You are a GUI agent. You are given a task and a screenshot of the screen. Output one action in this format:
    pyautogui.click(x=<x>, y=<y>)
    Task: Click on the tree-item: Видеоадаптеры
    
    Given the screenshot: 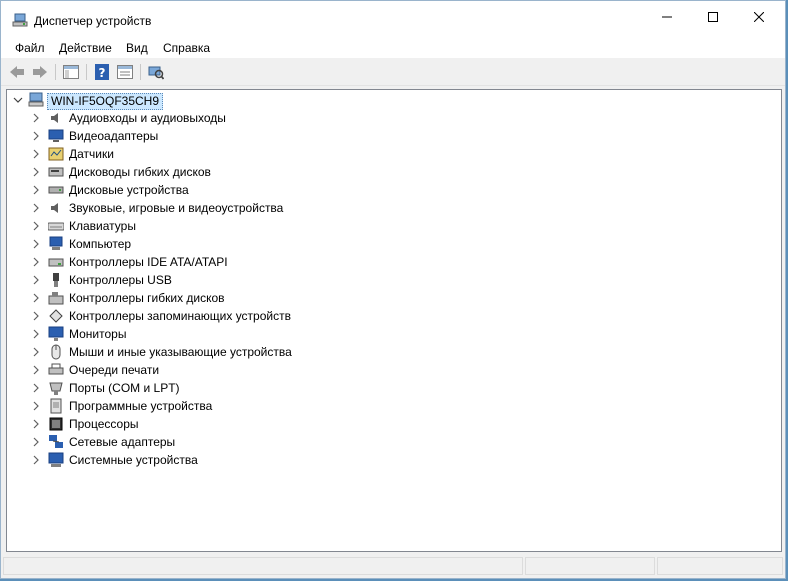 What is the action you would take?
    pyautogui.click(x=394, y=136)
    